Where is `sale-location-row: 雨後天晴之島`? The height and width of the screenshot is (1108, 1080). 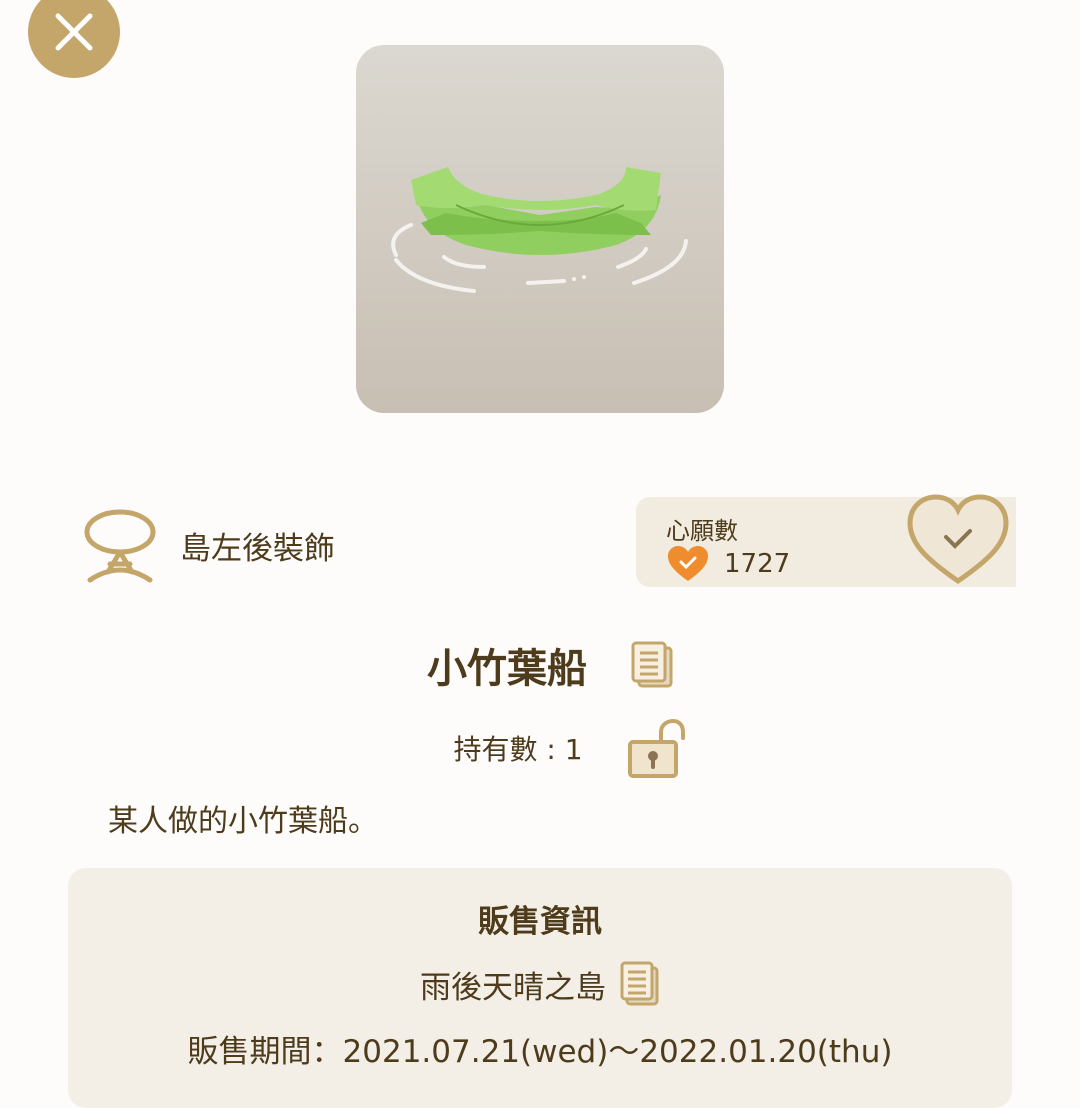
sale-location-row: 雨後天晴之島 is located at coordinates (540, 984).